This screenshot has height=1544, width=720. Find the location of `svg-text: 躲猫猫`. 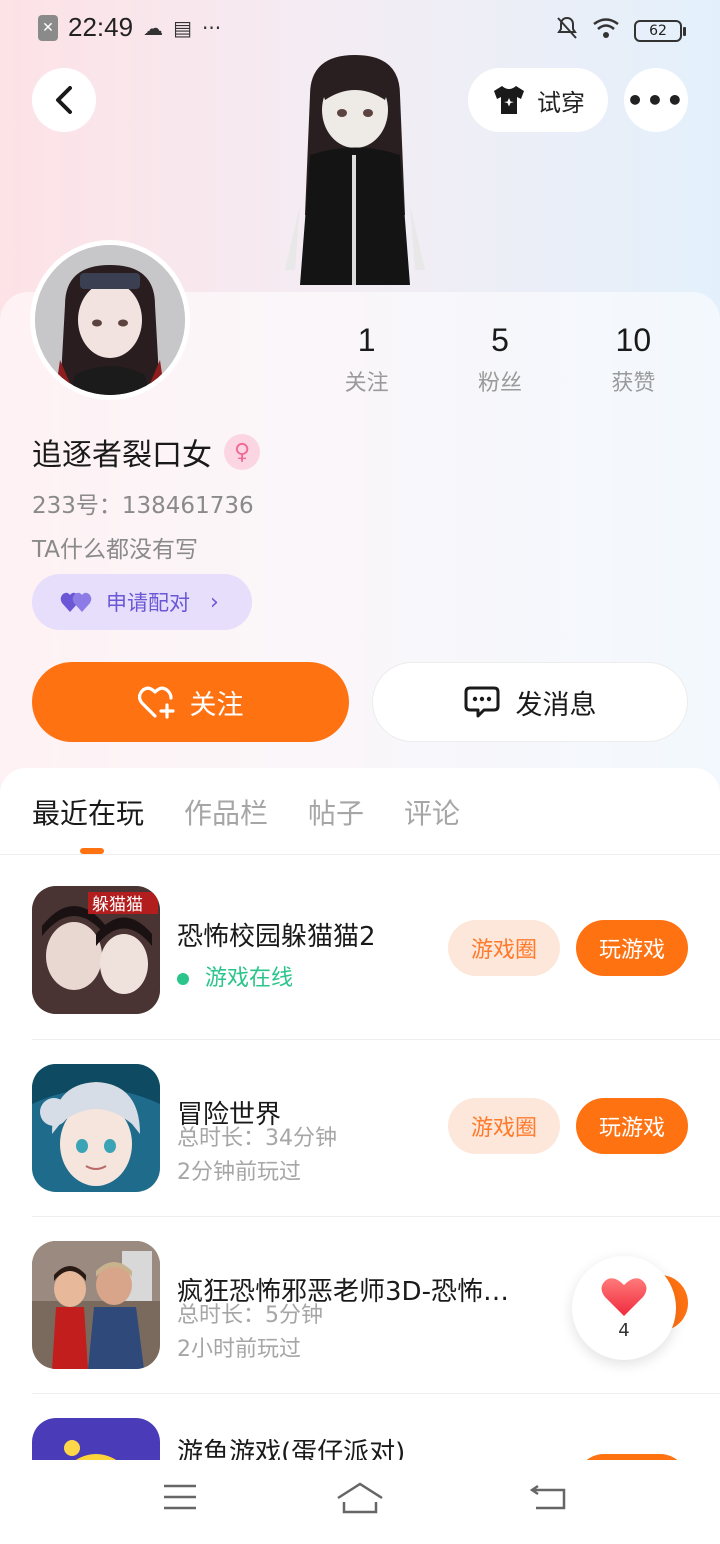

svg-text: 躲猫猫 is located at coordinates (117, 905).